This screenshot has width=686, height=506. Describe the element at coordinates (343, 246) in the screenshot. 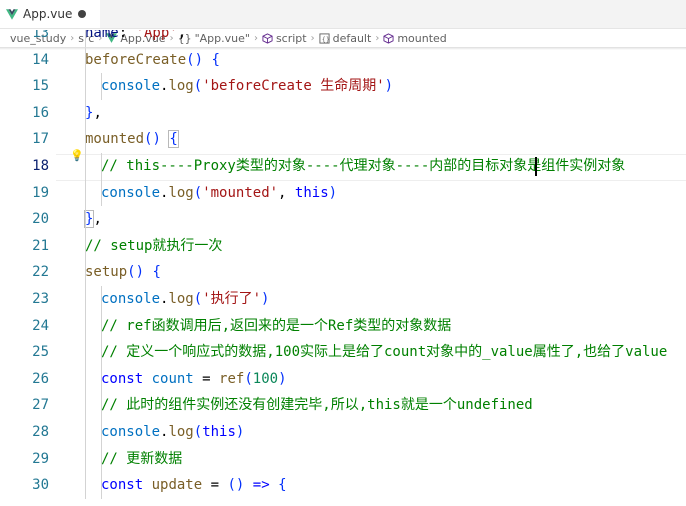

I see `code-line: 21 // setup就执行一次` at that location.